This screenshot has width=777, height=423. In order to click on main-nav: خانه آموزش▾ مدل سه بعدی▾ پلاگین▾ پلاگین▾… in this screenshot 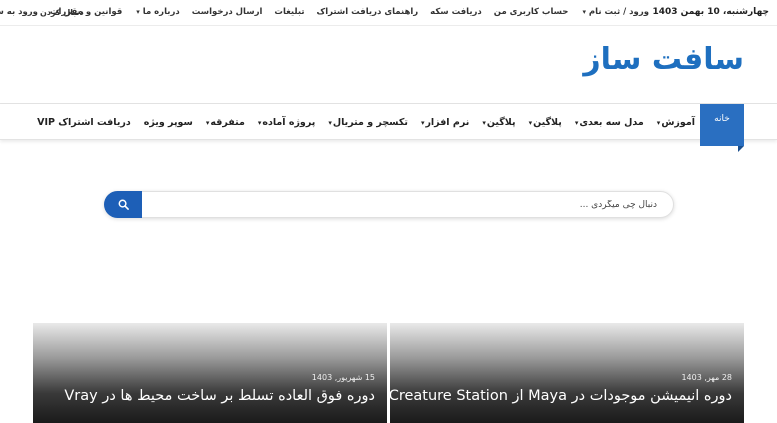, I will do `click(388, 128)`.